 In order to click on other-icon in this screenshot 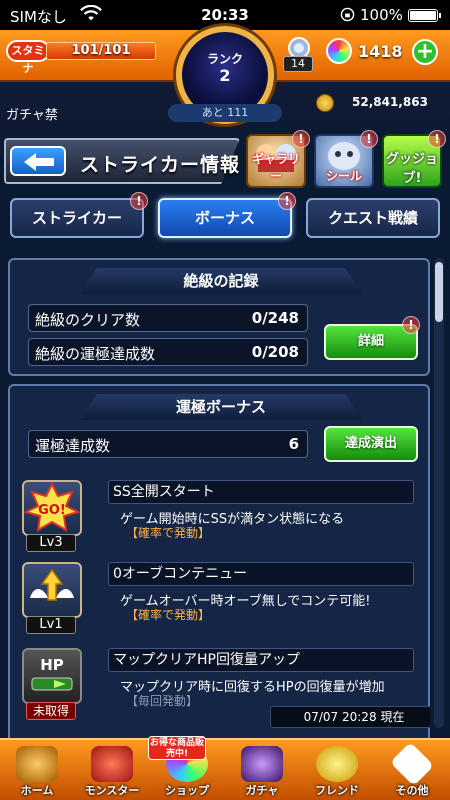, I will do `click(412, 764)`.